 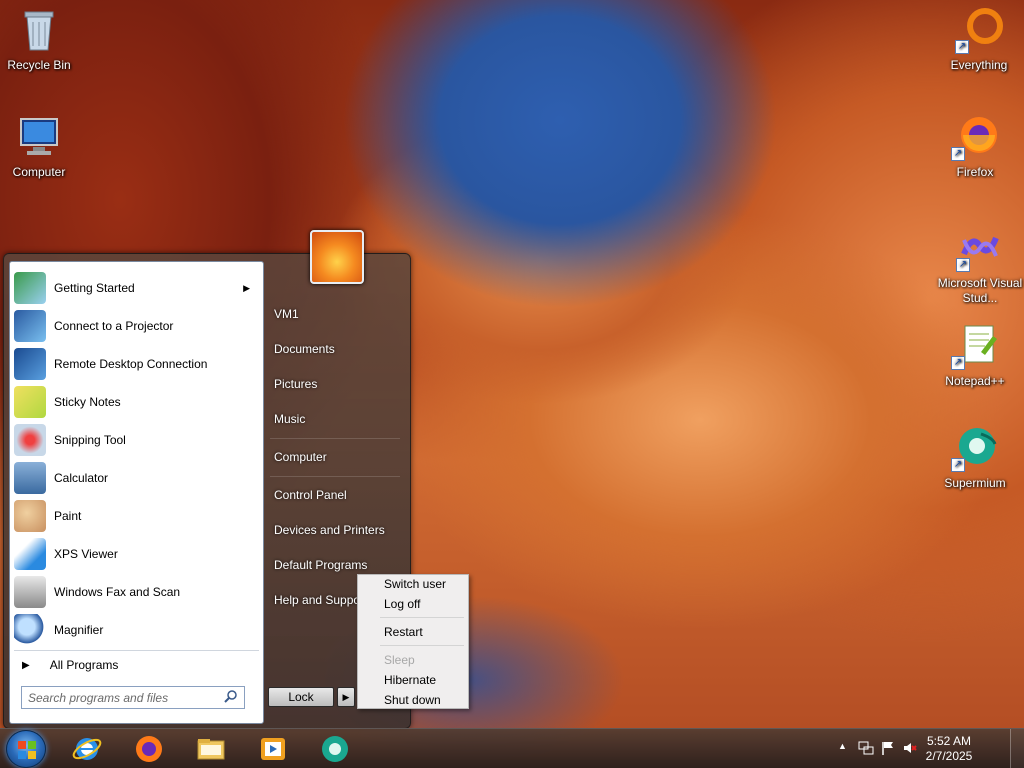 What do you see at coordinates (30, 440) in the screenshot?
I see `snipping-tool-icon` at bounding box center [30, 440].